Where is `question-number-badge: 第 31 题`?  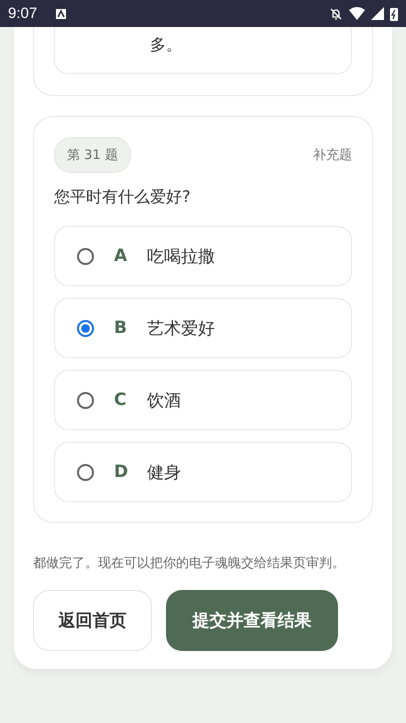
question-number-badge: 第 31 题 is located at coordinates (92, 155).